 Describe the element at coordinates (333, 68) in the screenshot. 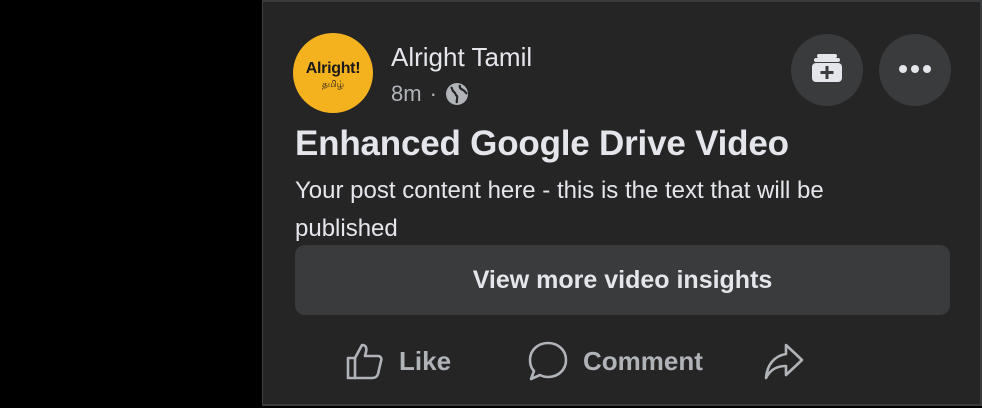

I see `avatar-logo-text: Alright!` at that location.